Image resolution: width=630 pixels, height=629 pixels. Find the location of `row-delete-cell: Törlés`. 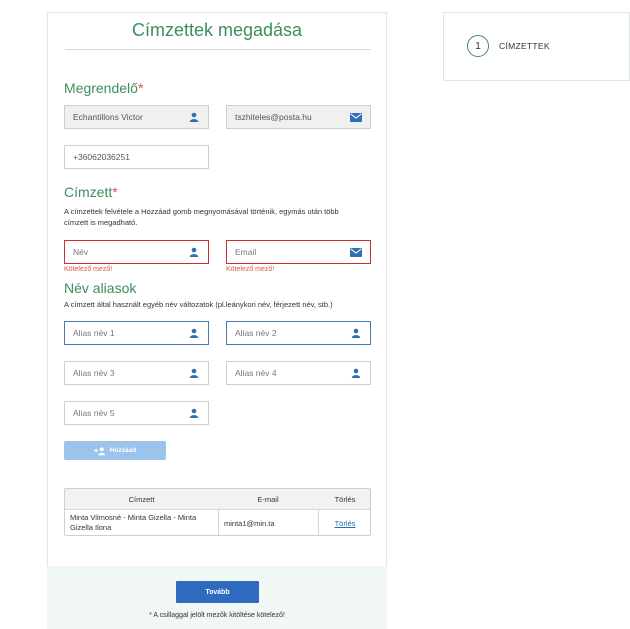

row-delete-cell: Törlés is located at coordinates (344, 522).